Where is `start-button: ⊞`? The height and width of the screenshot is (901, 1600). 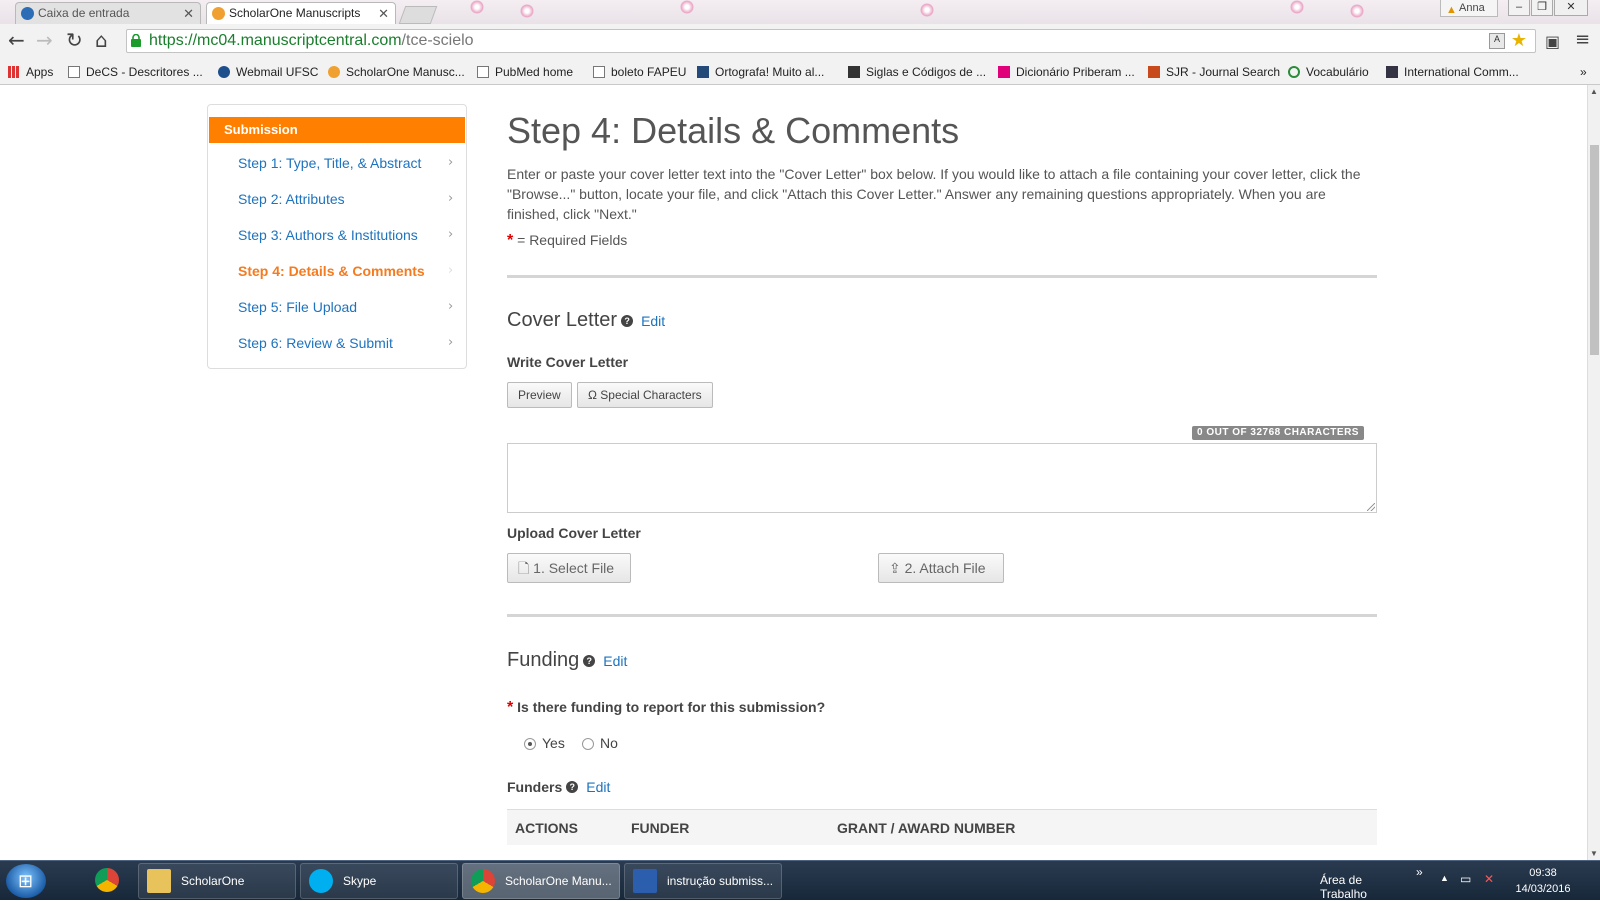
start-button: ⊞ is located at coordinates (26, 881).